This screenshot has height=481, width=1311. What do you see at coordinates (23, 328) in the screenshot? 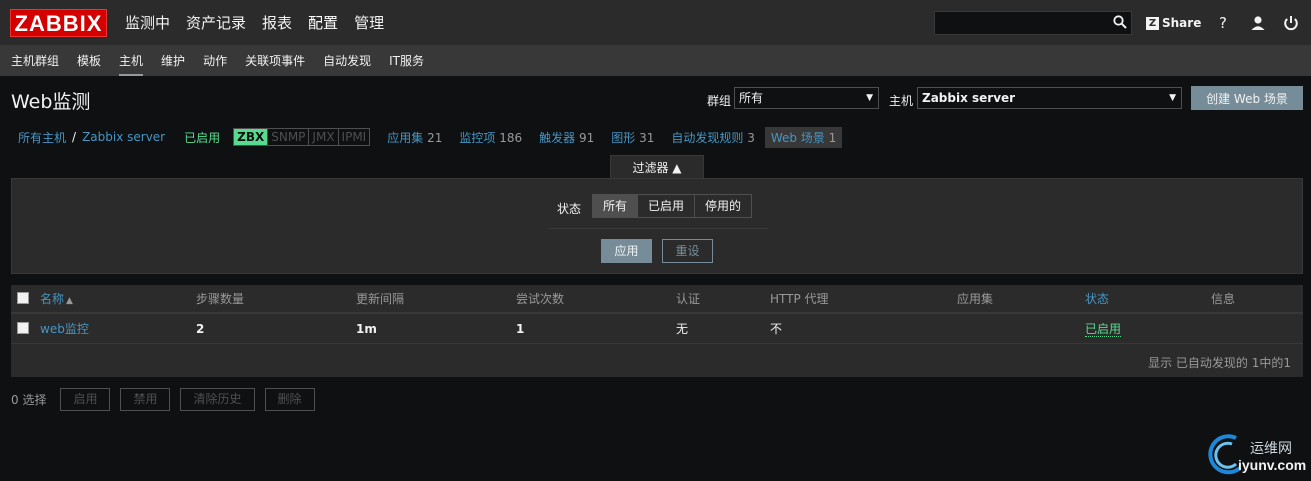
I see `row-checkbox` at bounding box center [23, 328].